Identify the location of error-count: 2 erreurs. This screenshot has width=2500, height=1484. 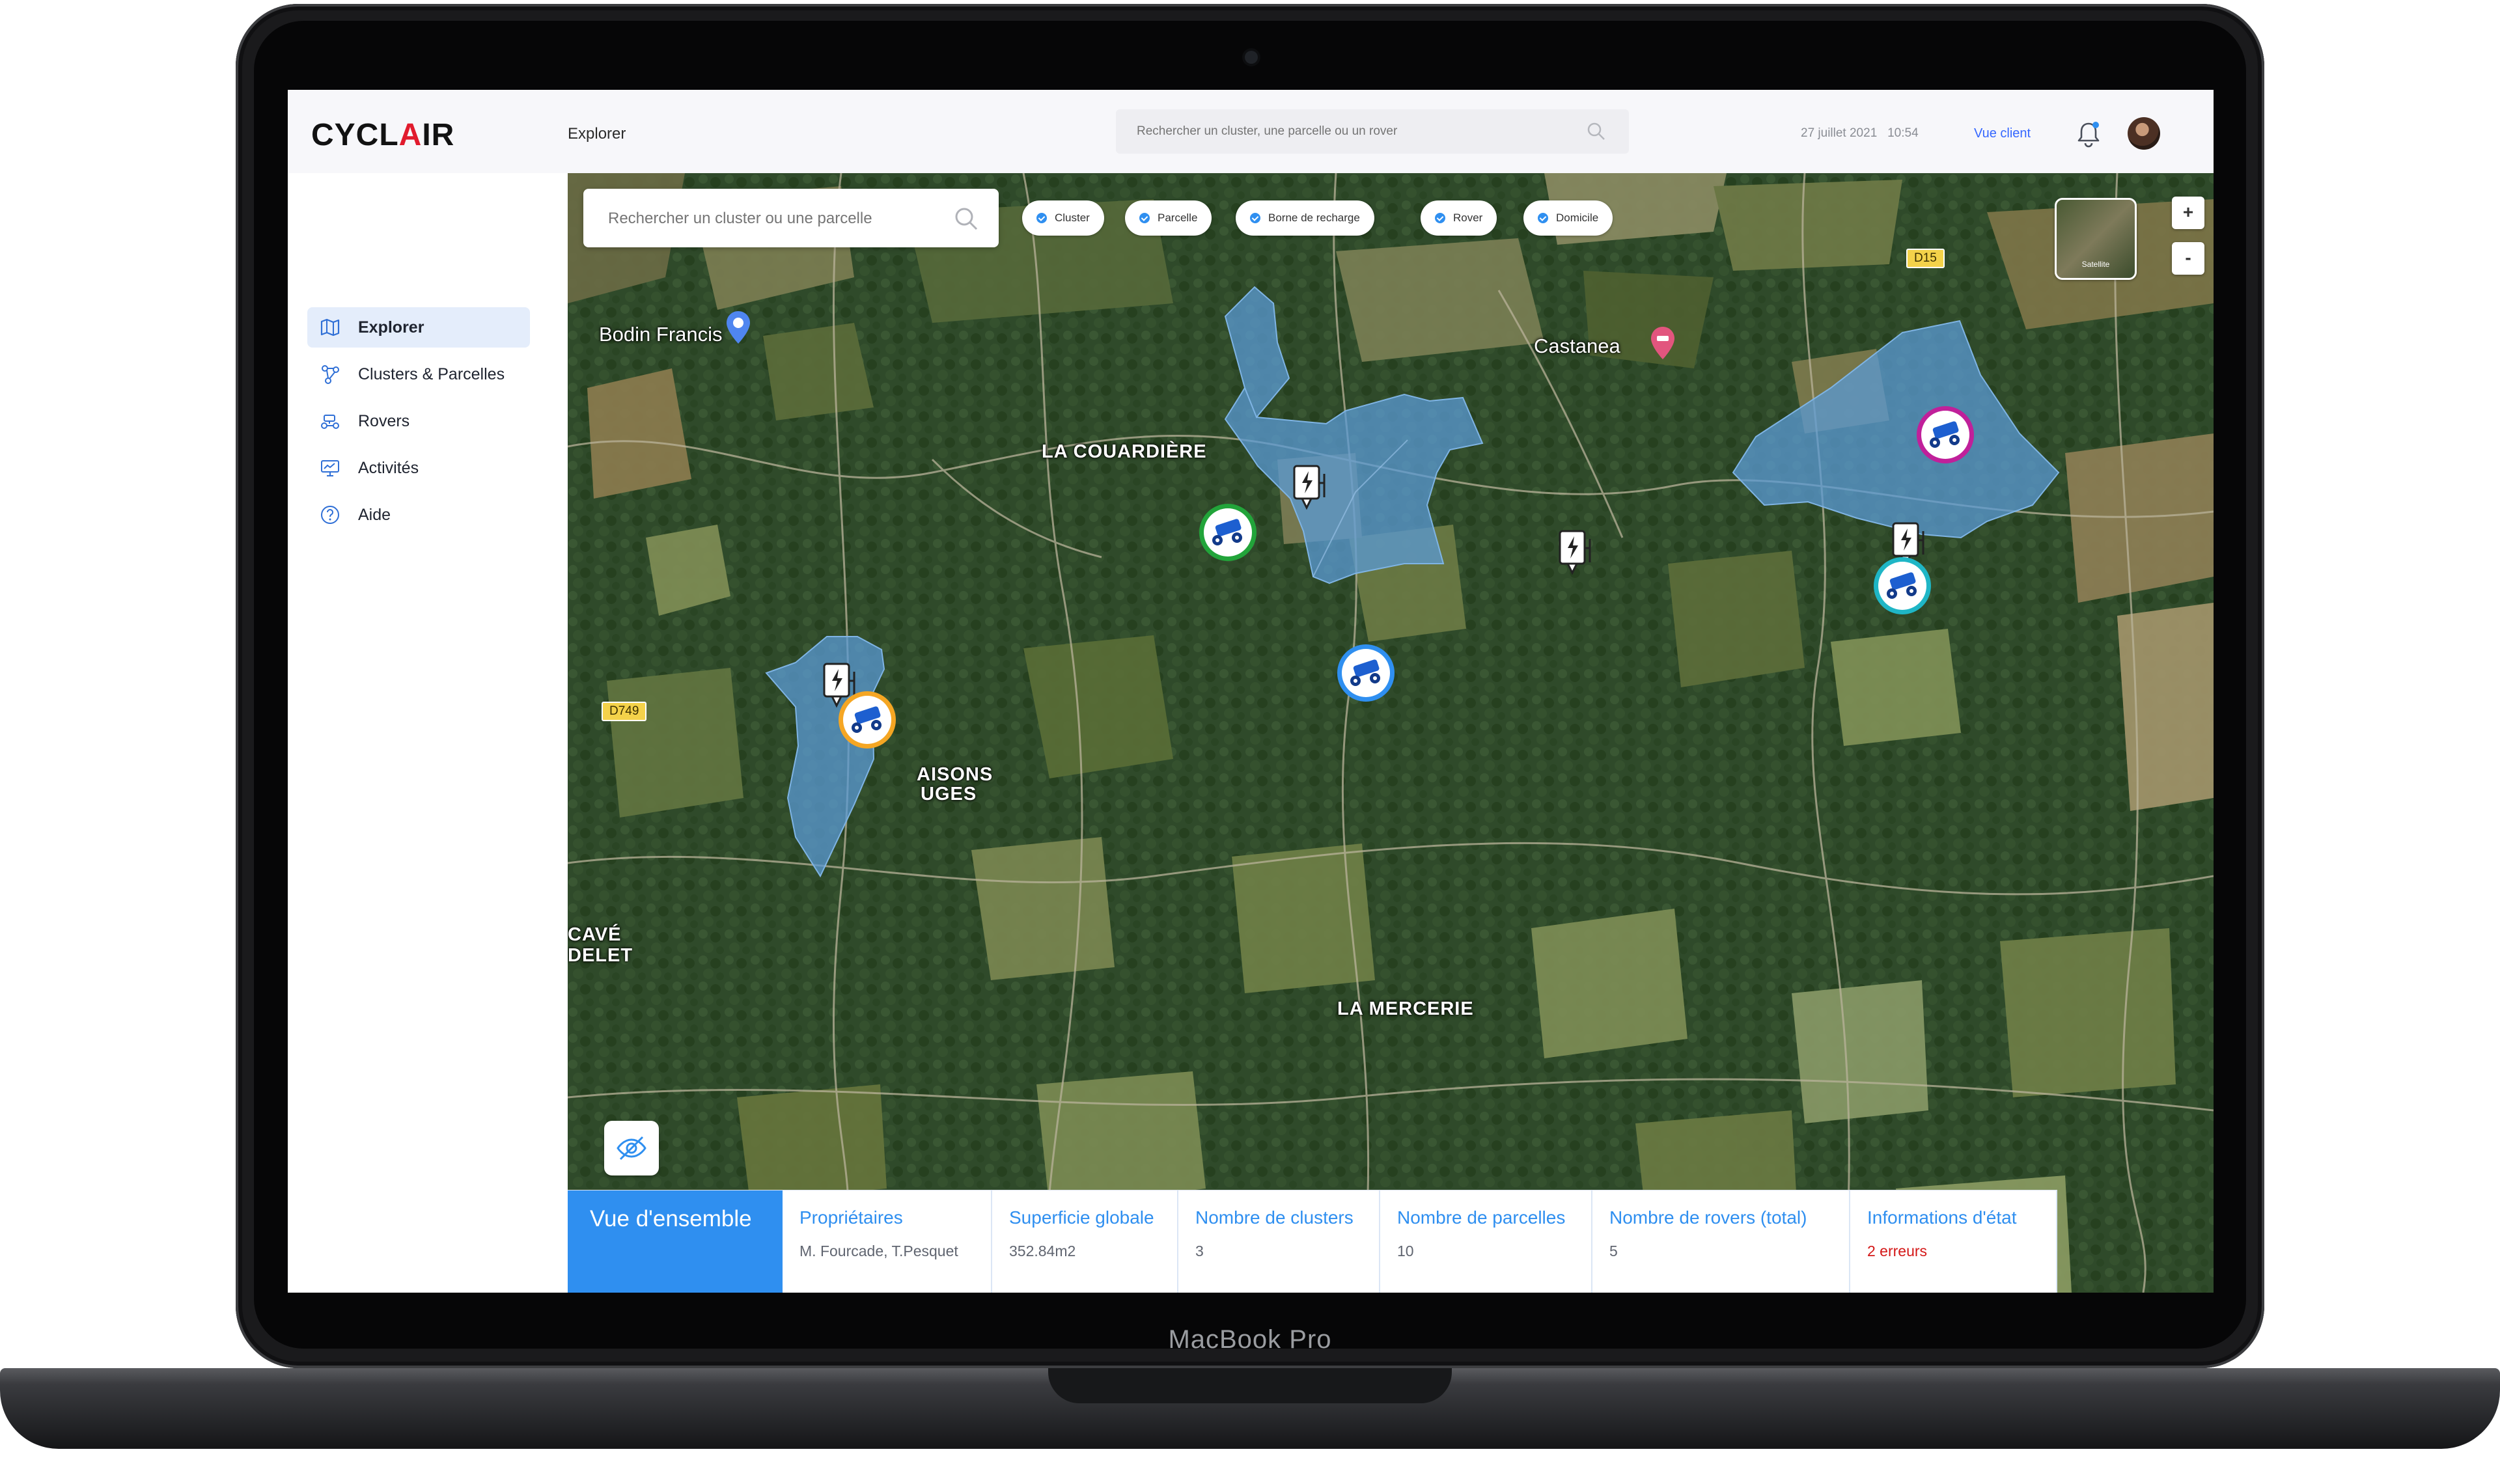
(1961, 1251).